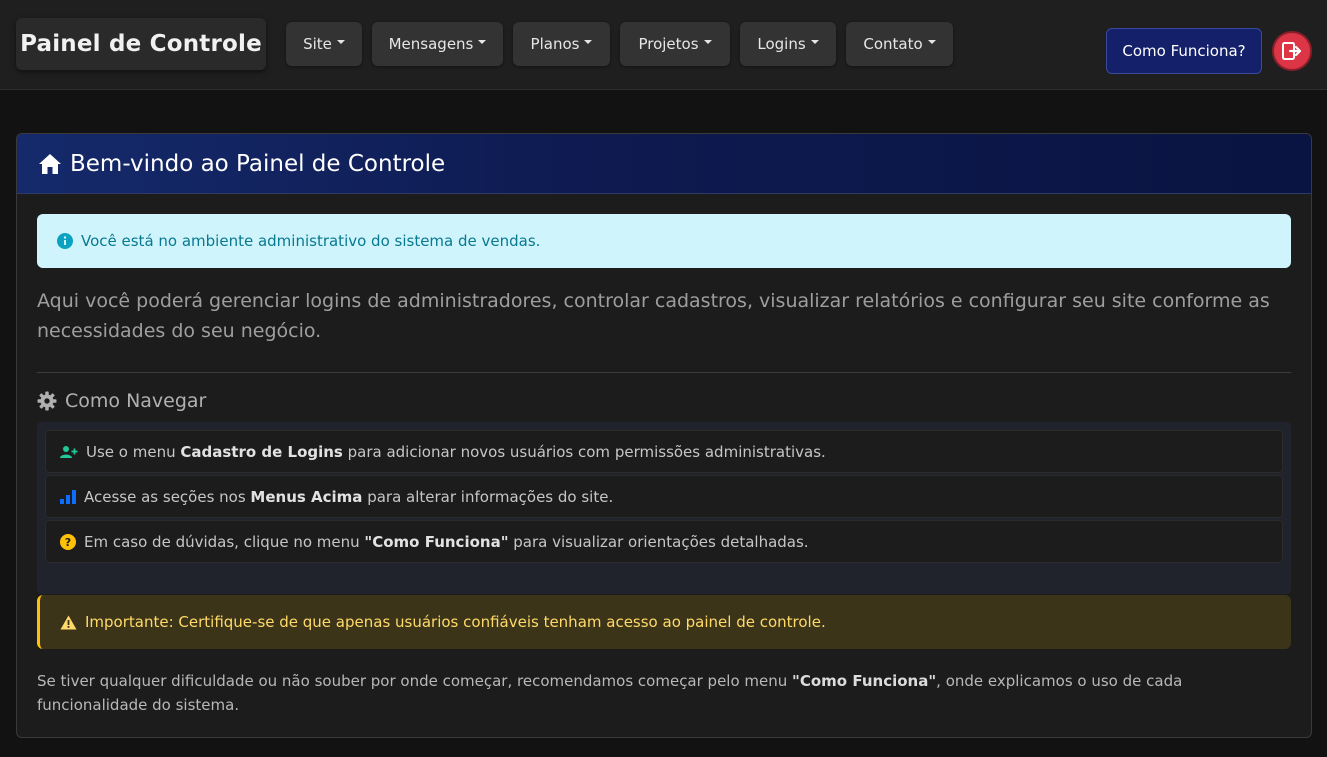 This screenshot has height=757, width=1327. What do you see at coordinates (317, 44) in the screenshot?
I see `menu-site-label: Site` at bounding box center [317, 44].